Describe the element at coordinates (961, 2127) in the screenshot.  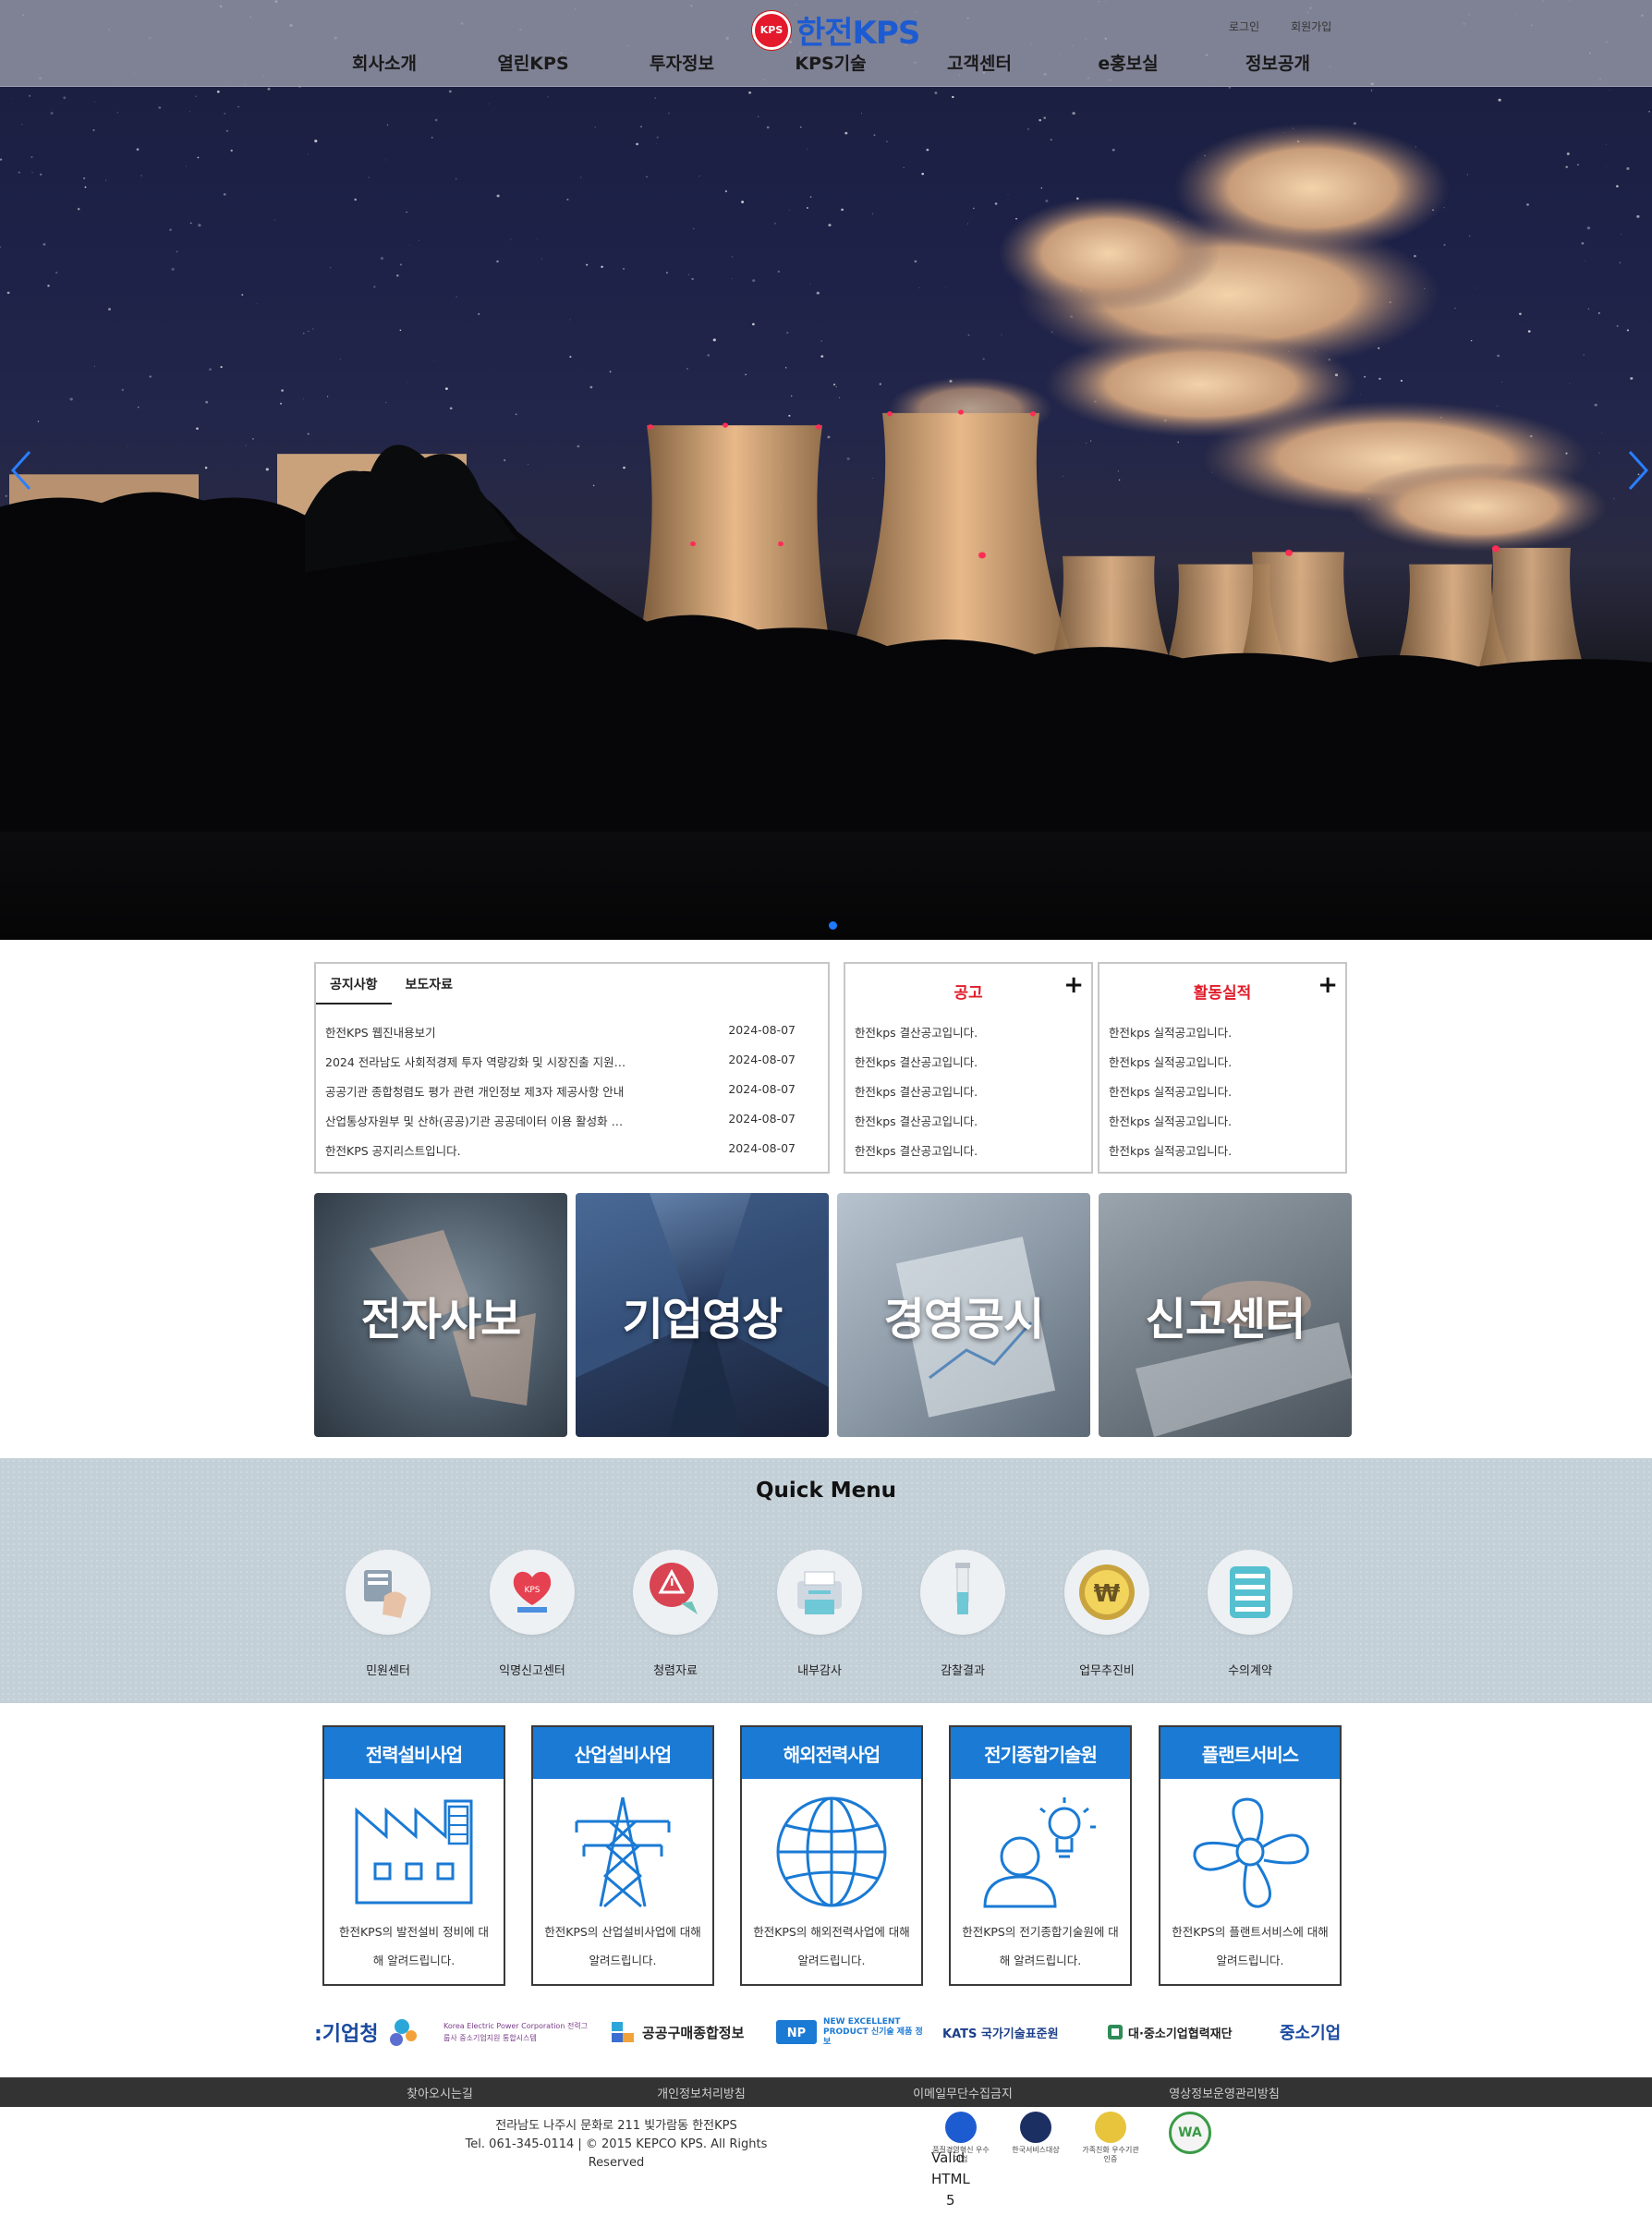
I see `quality-badge-icon` at that location.